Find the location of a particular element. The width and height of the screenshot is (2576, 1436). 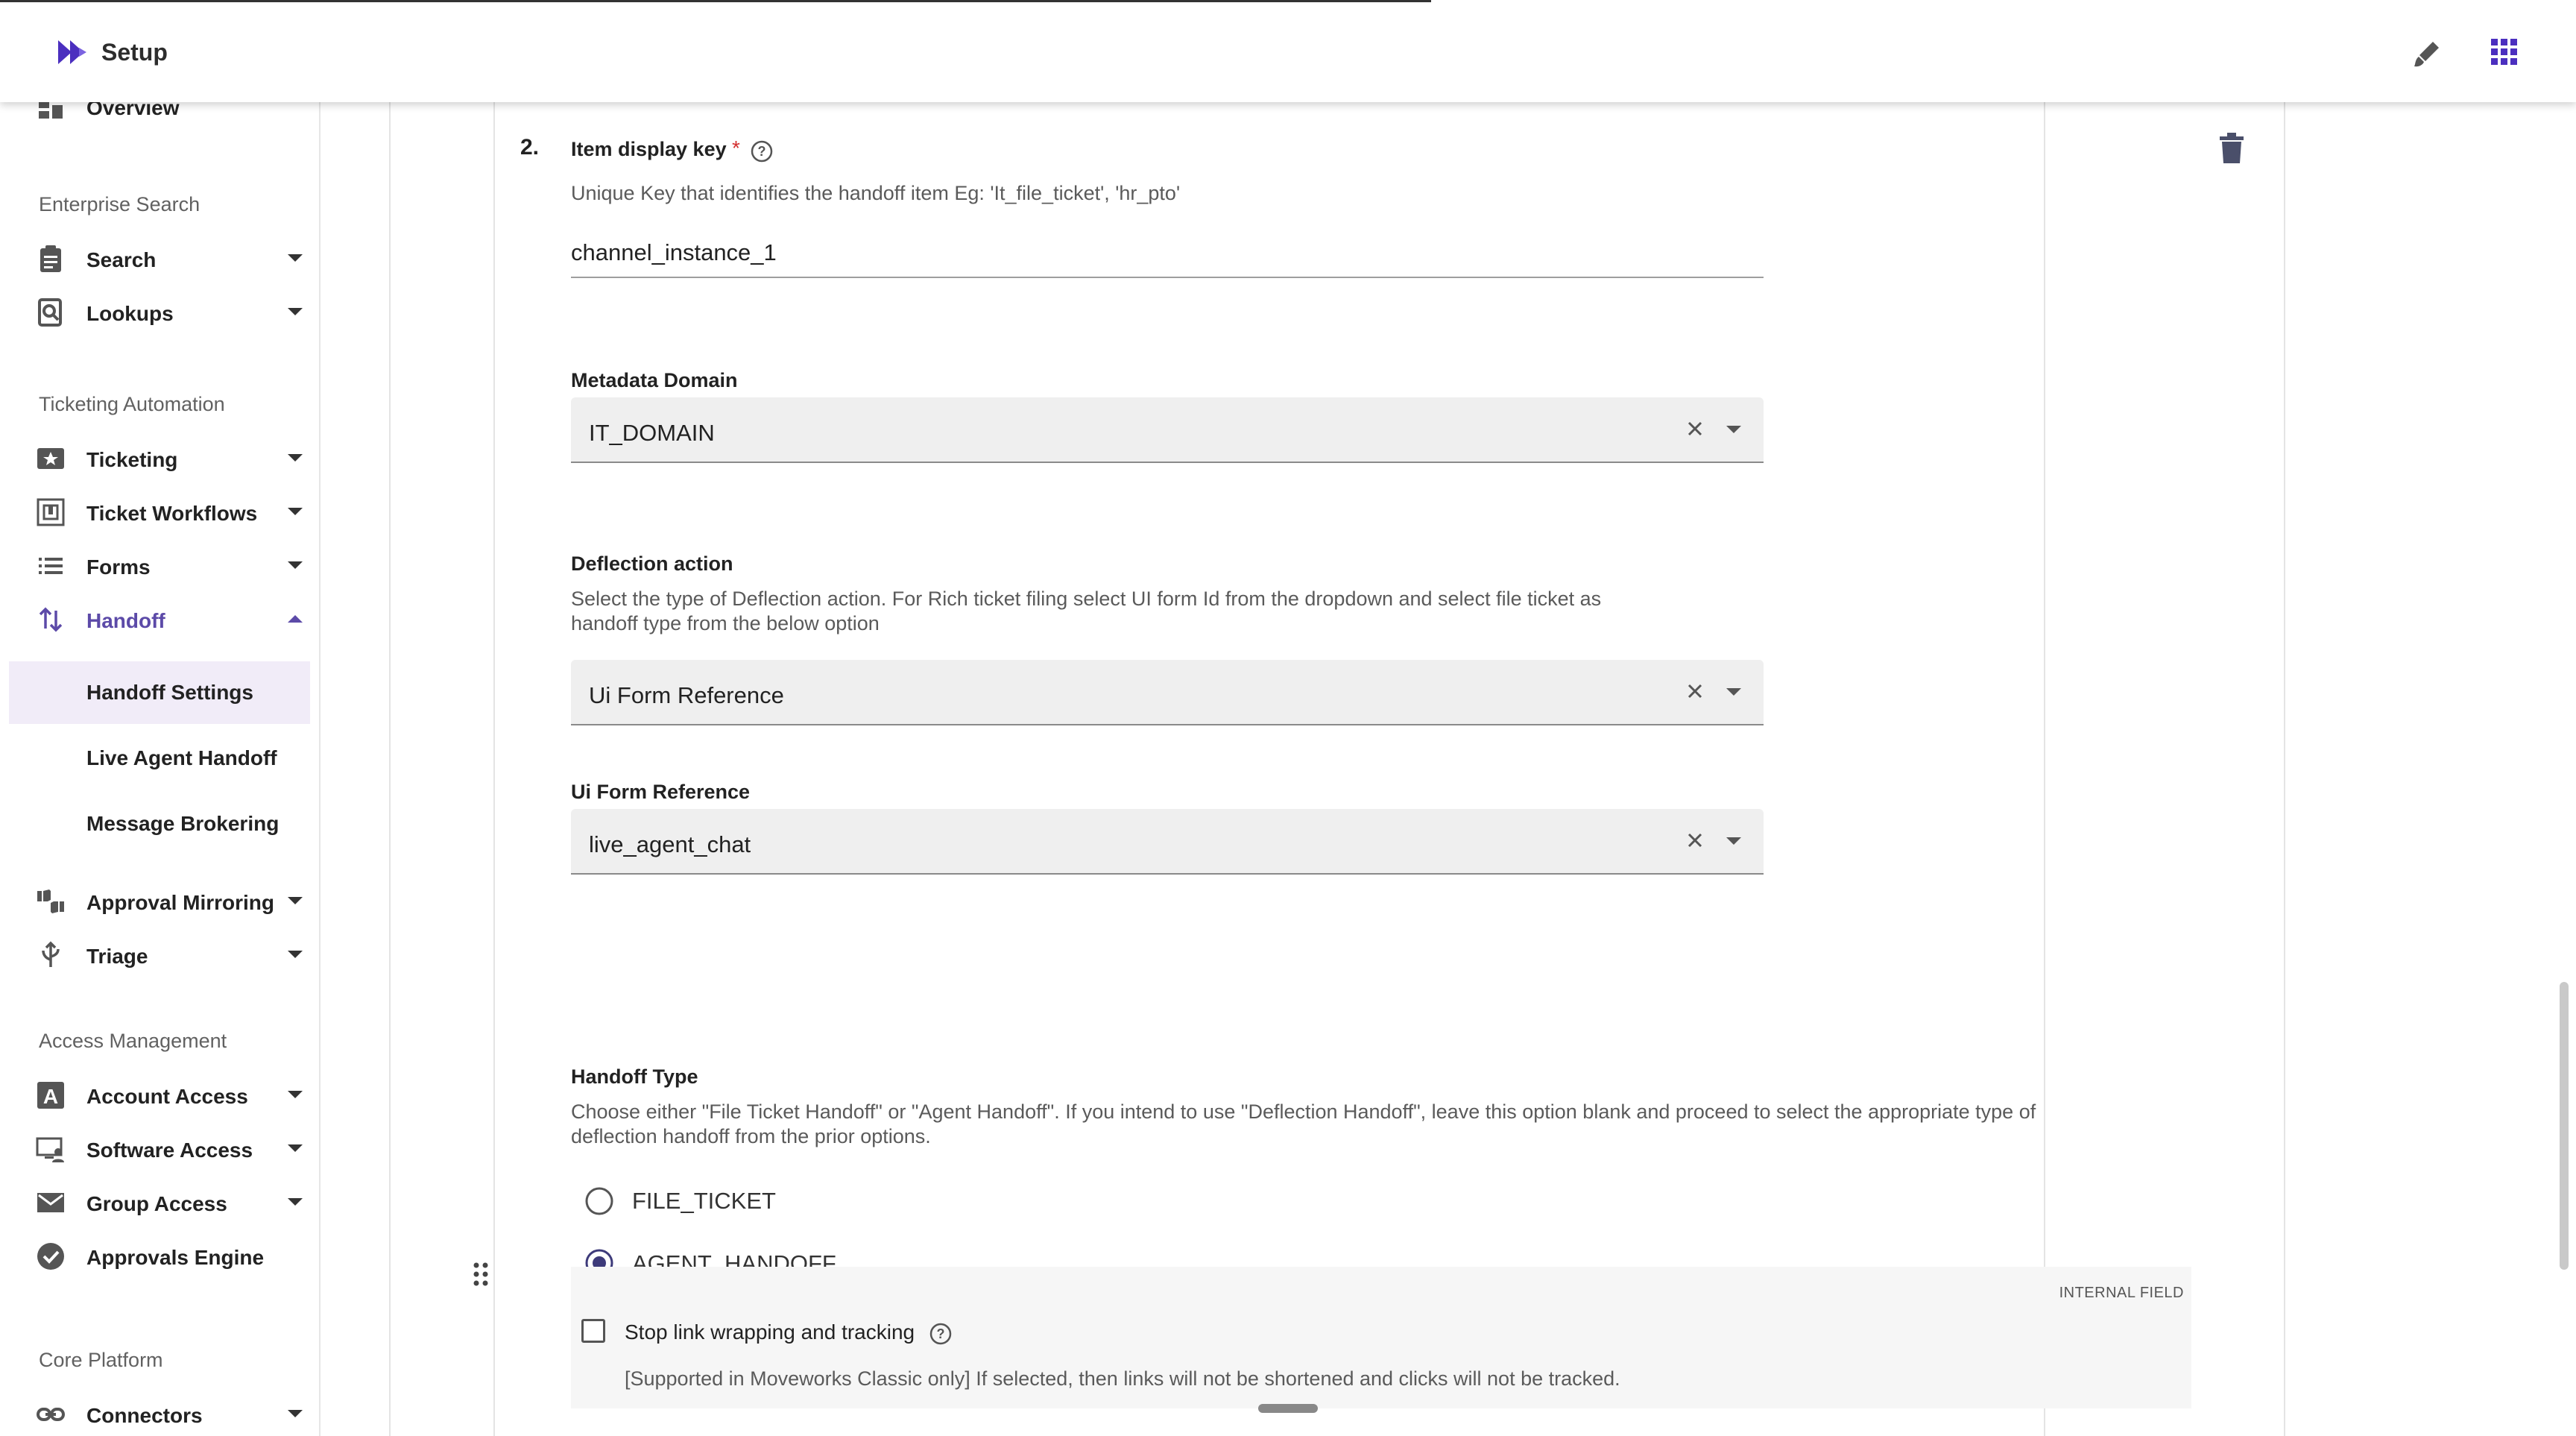

triage-icon is located at coordinates (51, 954).